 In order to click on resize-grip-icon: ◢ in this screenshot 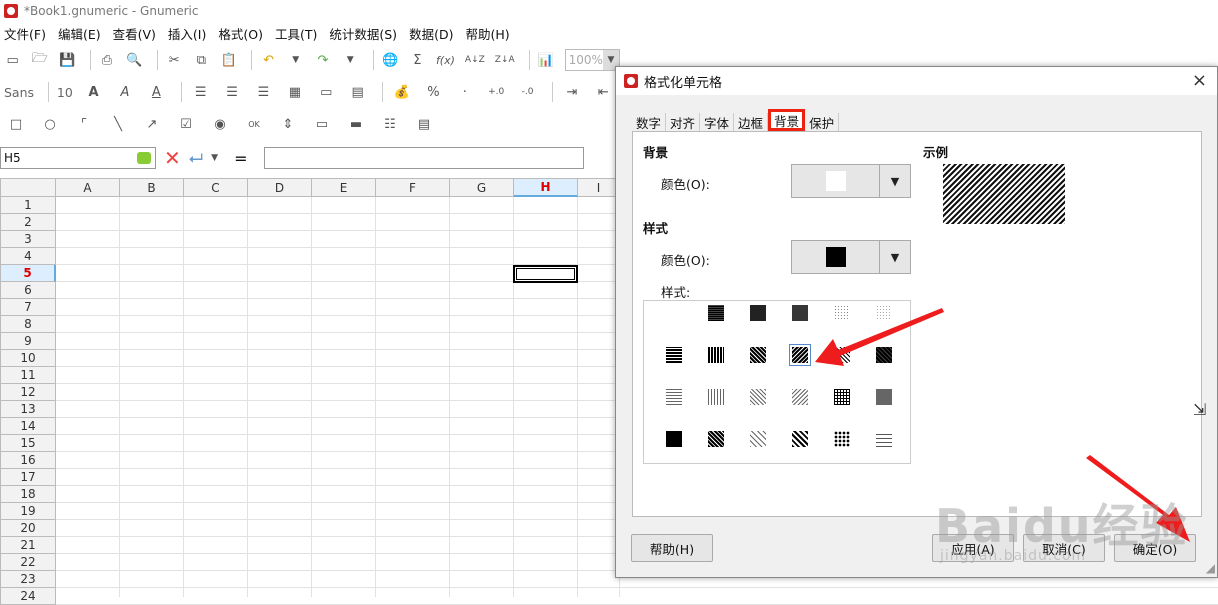, I will do `click(1210, 568)`.